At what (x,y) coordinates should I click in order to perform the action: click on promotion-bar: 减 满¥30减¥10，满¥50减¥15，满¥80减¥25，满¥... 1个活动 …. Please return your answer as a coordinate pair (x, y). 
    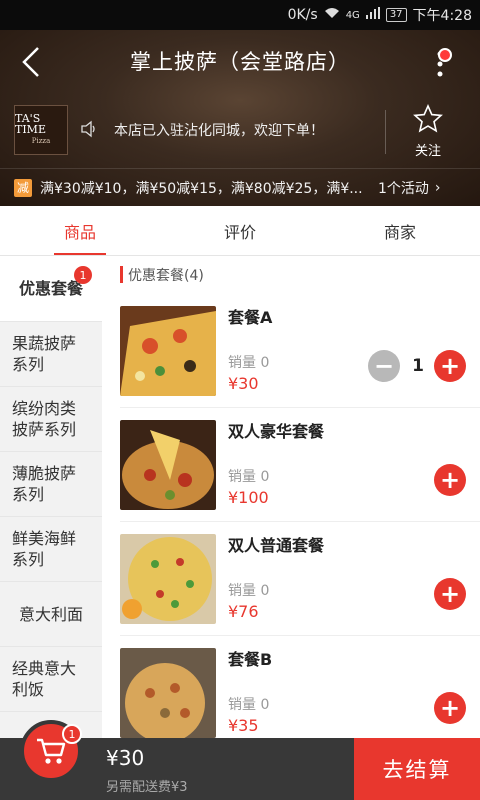
    Looking at the image, I should click on (240, 187).